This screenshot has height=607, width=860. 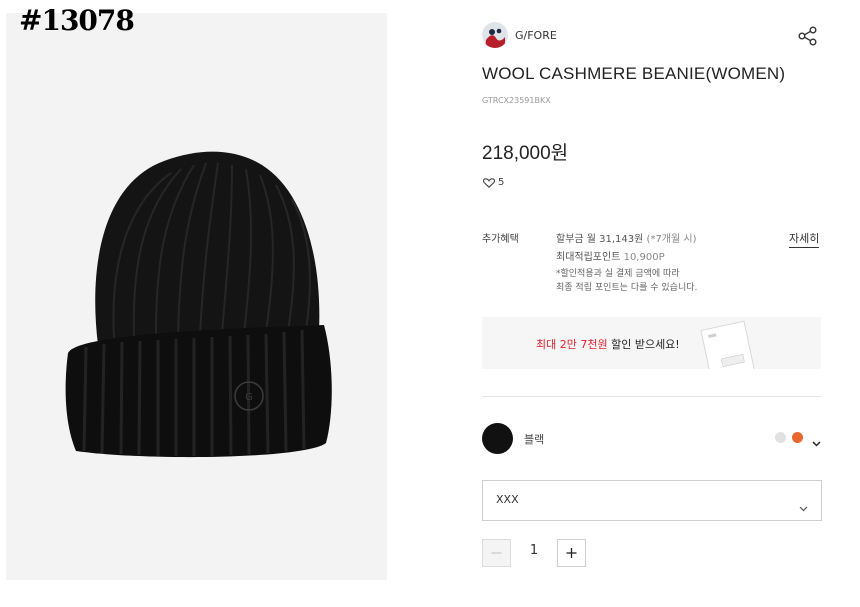 What do you see at coordinates (600, 239) in the screenshot?
I see `installment-amount: 할부금 월 31,143원` at bounding box center [600, 239].